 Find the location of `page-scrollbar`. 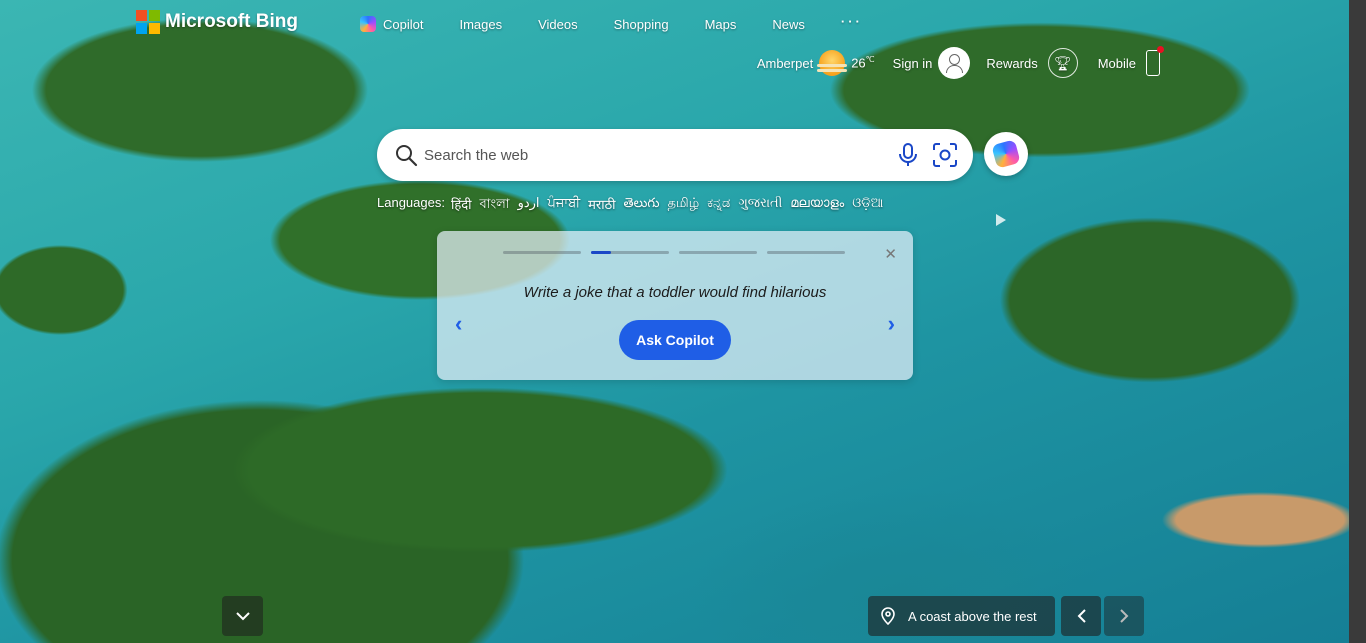

page-scrollbar is located at coordinates (1357, 321).